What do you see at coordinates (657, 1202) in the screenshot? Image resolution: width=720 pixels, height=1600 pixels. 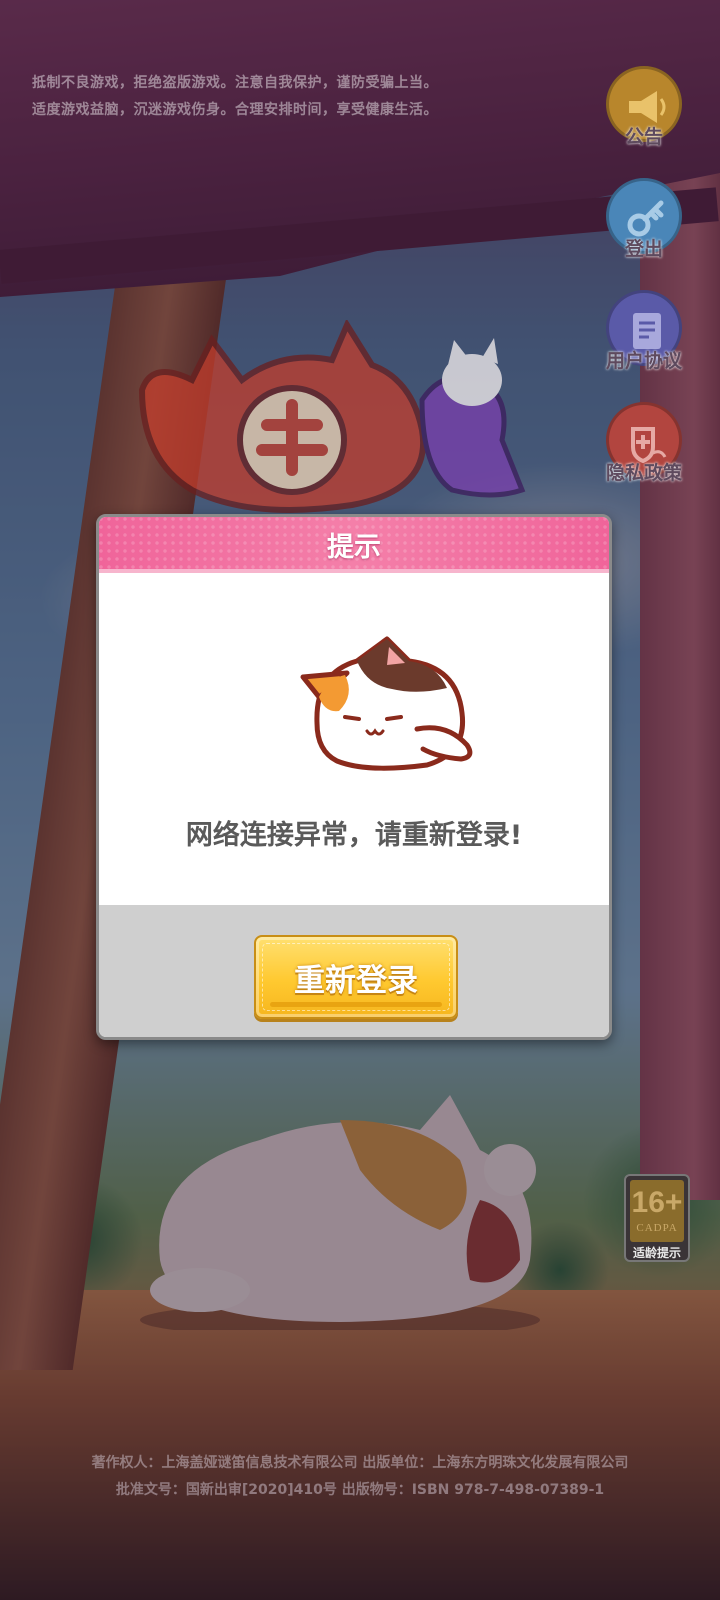 I see `age-rating-value: 16+` at bounding box center [657, 1202].